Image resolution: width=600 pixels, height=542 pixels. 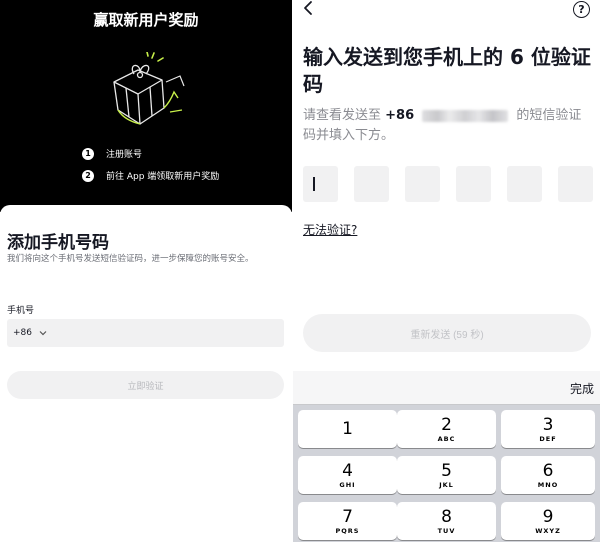 What do you see at coordinates (168, 333) in the screenshot?
I see `phone-input` at bounding box center [168, 333].